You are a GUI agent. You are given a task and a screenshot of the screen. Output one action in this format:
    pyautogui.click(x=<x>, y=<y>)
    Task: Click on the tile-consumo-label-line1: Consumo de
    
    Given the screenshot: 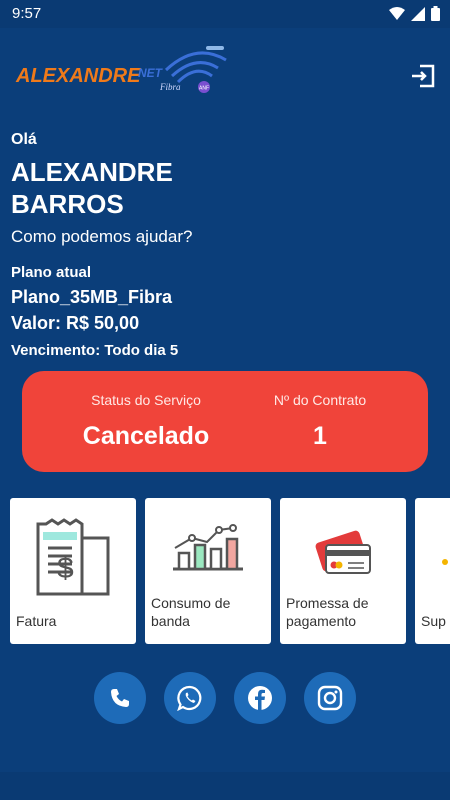 What is the action you would take?
    pyautogui.click(x=191, y=603)
    